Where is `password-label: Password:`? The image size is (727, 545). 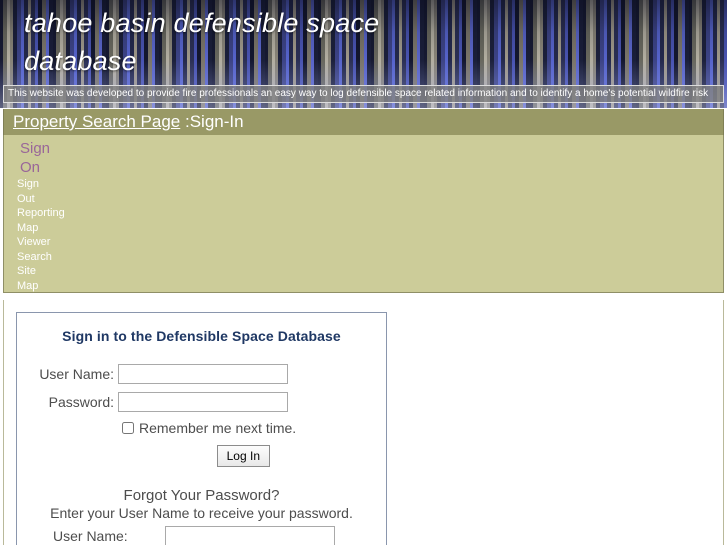 password-label: Password: is located at coordinates (81, 402).